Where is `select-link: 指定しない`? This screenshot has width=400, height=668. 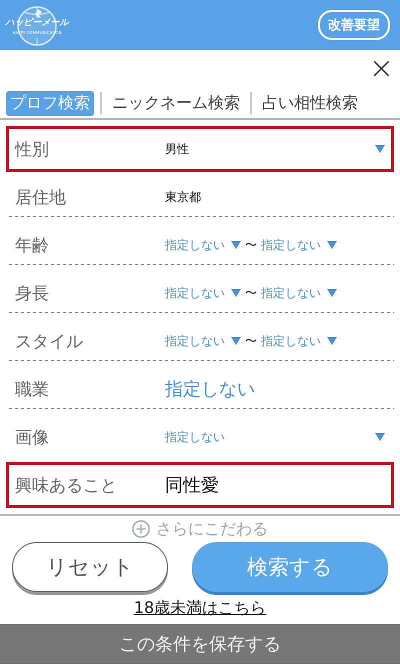
select-link: 指定しない is located at coordinates (210, 389).